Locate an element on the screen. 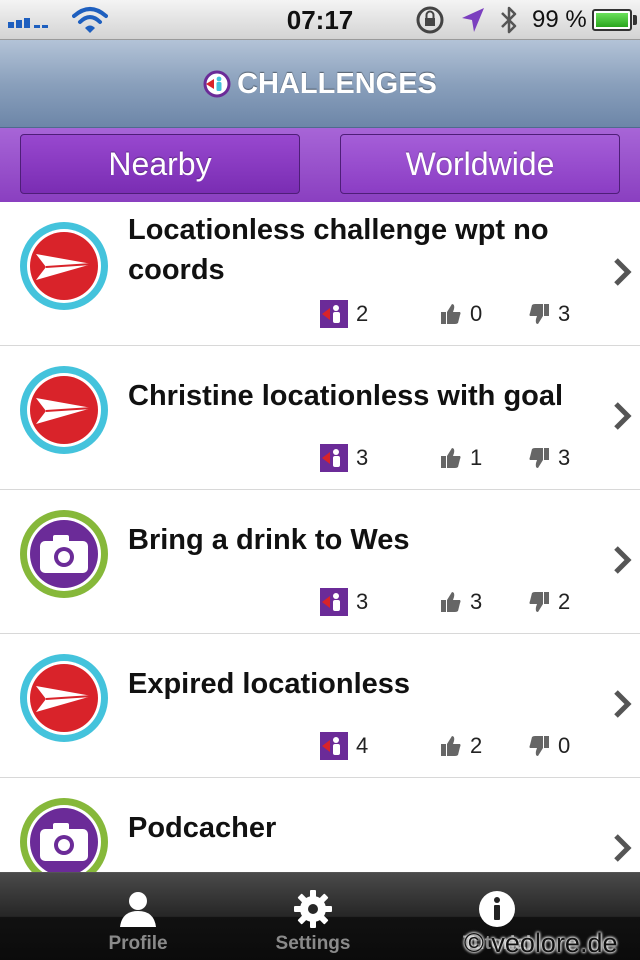 Image resolution: width=640 pixels, height=960 pixels. challenge-title: Bring a drink to Wes is located at coordinates (269, 540).